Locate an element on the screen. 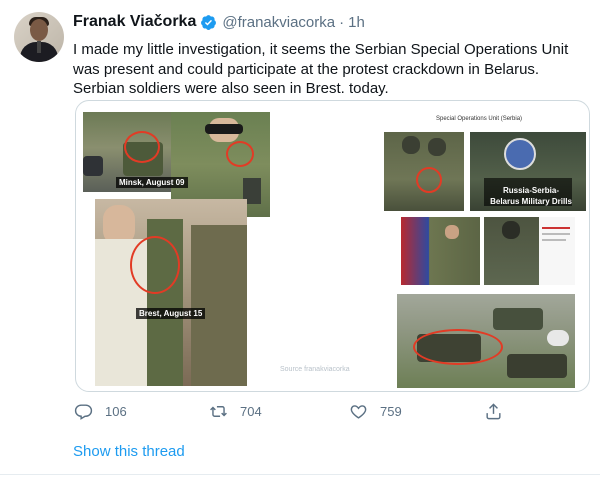 This screenshot has height=478, width=600. photo-flag-soldiers is located at coordinates (440, 251).